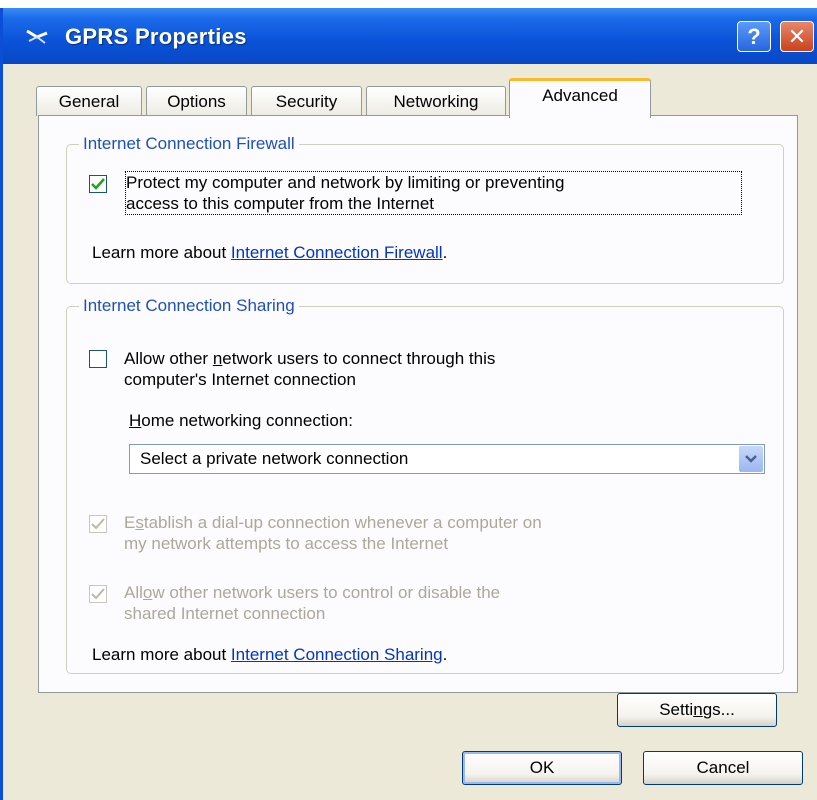 The image size is (817, 800). I want to click on close-button: ✕, so click(797, 36).